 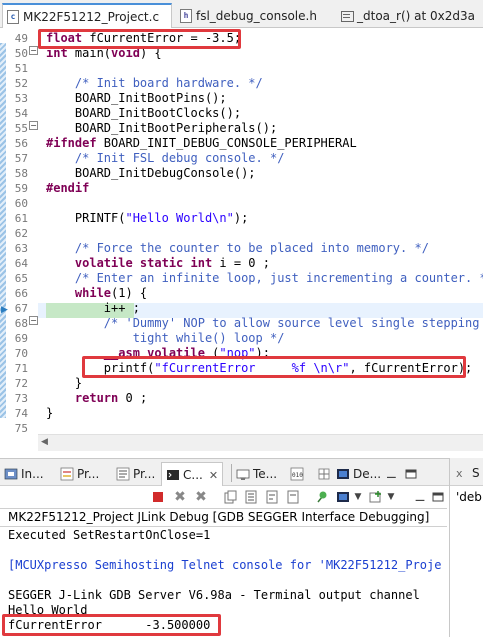 I want to click on h-file-icon: h, so click(x=186, y=16).